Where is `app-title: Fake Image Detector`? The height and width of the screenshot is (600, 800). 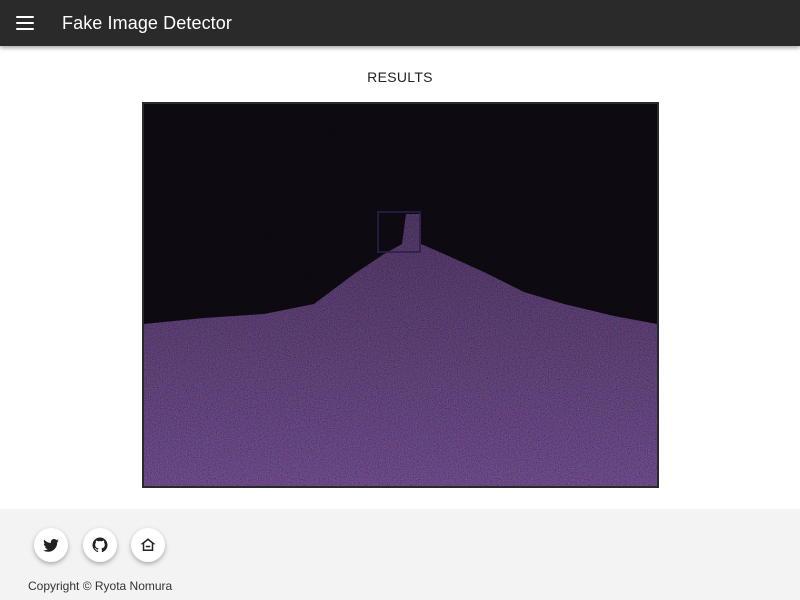 app-title: Fake Image Detector is located at coordinates (147, 22).